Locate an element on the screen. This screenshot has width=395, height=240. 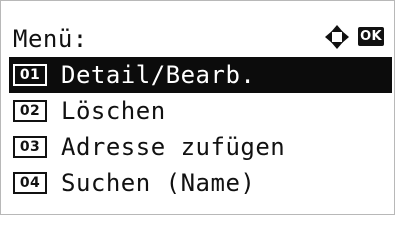
menu-item-label: Löschen is located at coordinates (113, 111).